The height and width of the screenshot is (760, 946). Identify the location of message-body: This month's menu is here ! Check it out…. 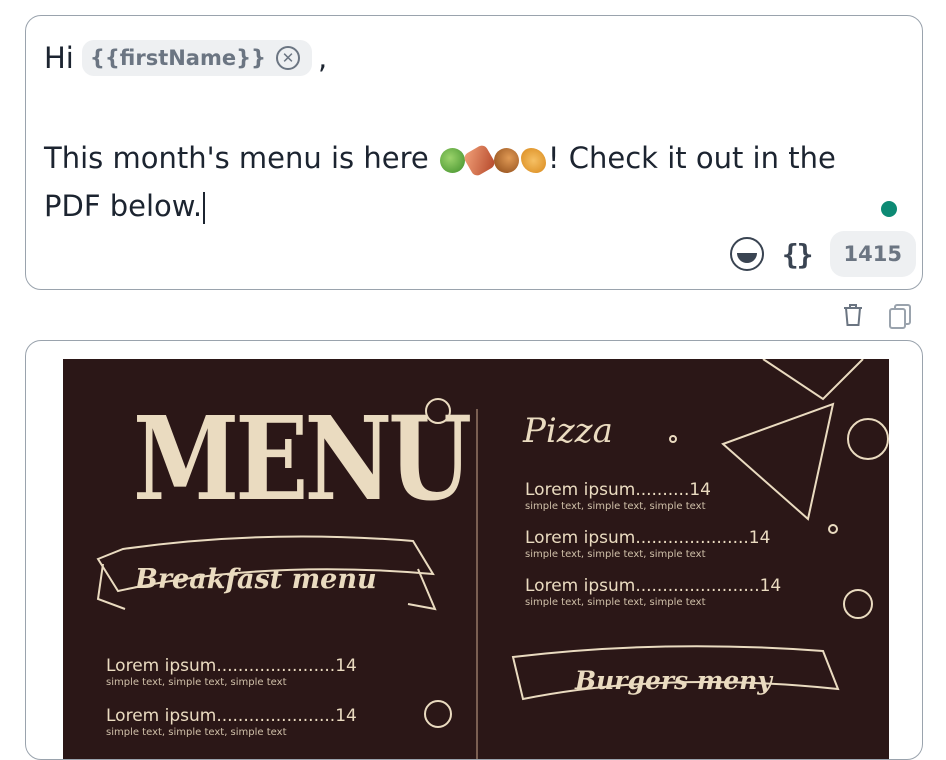
(464, 182).